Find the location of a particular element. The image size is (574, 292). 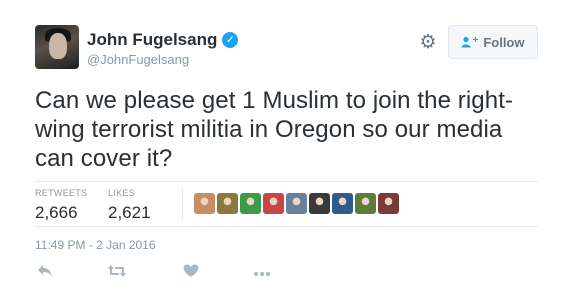

add-user-icon: + is located at coordinates (469, 41).